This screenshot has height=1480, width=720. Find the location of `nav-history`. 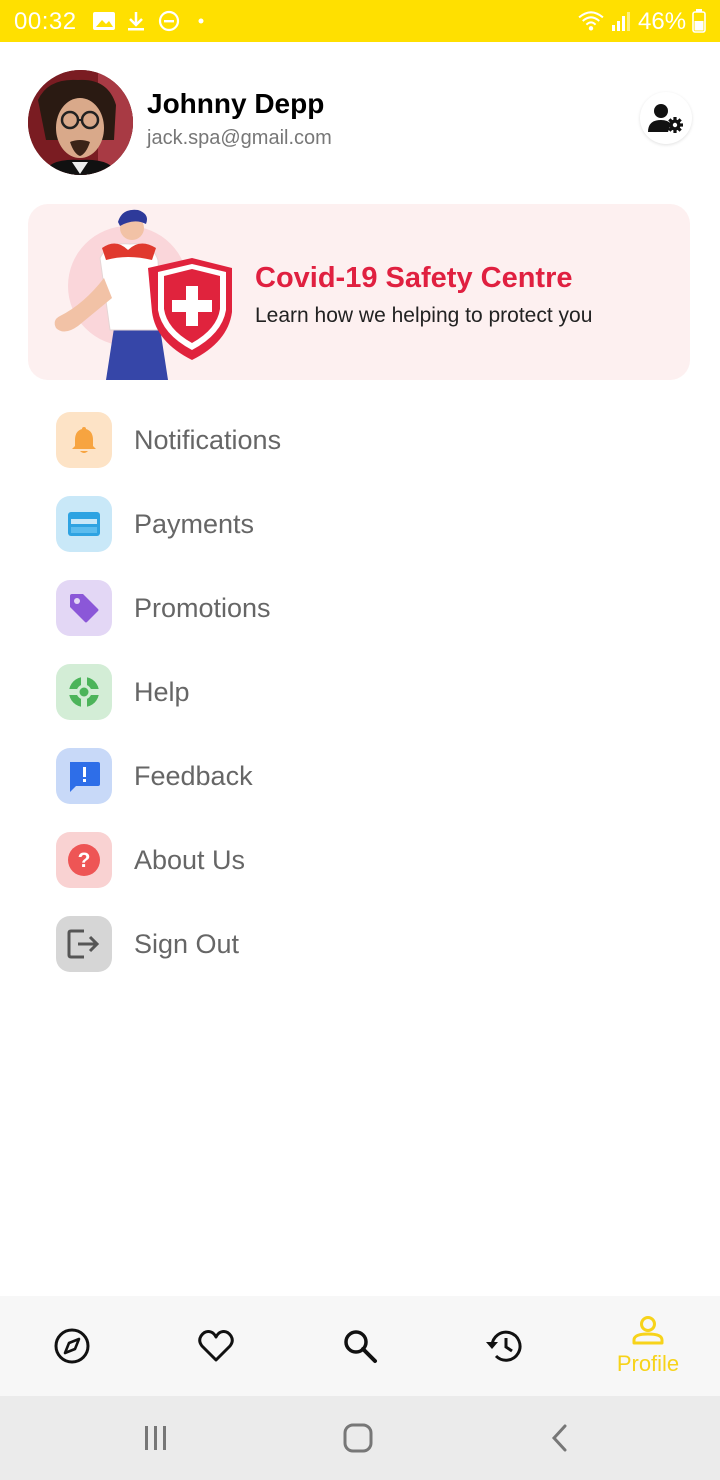

nav-history is located at coordinates (504, 1346).